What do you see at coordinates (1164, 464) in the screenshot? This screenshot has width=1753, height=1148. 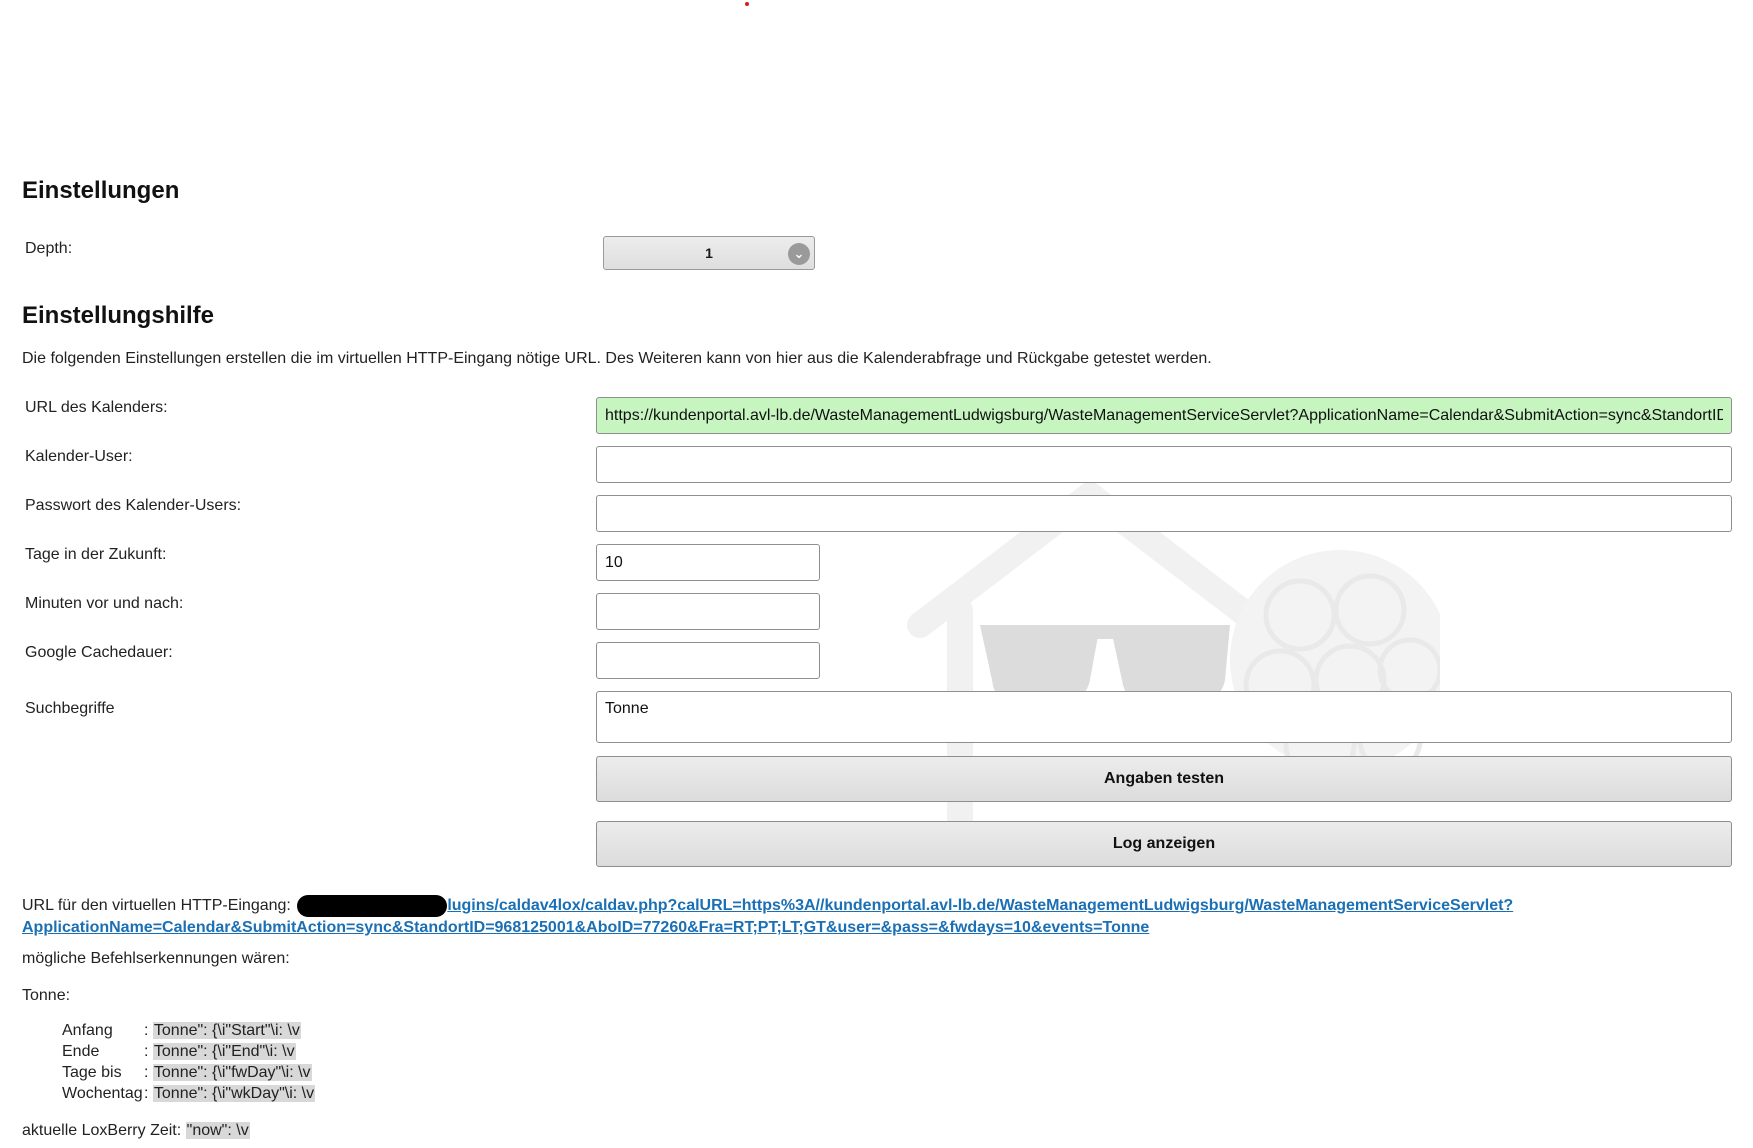 I see `calendar-user-input` at bounding box center [1164, 464].